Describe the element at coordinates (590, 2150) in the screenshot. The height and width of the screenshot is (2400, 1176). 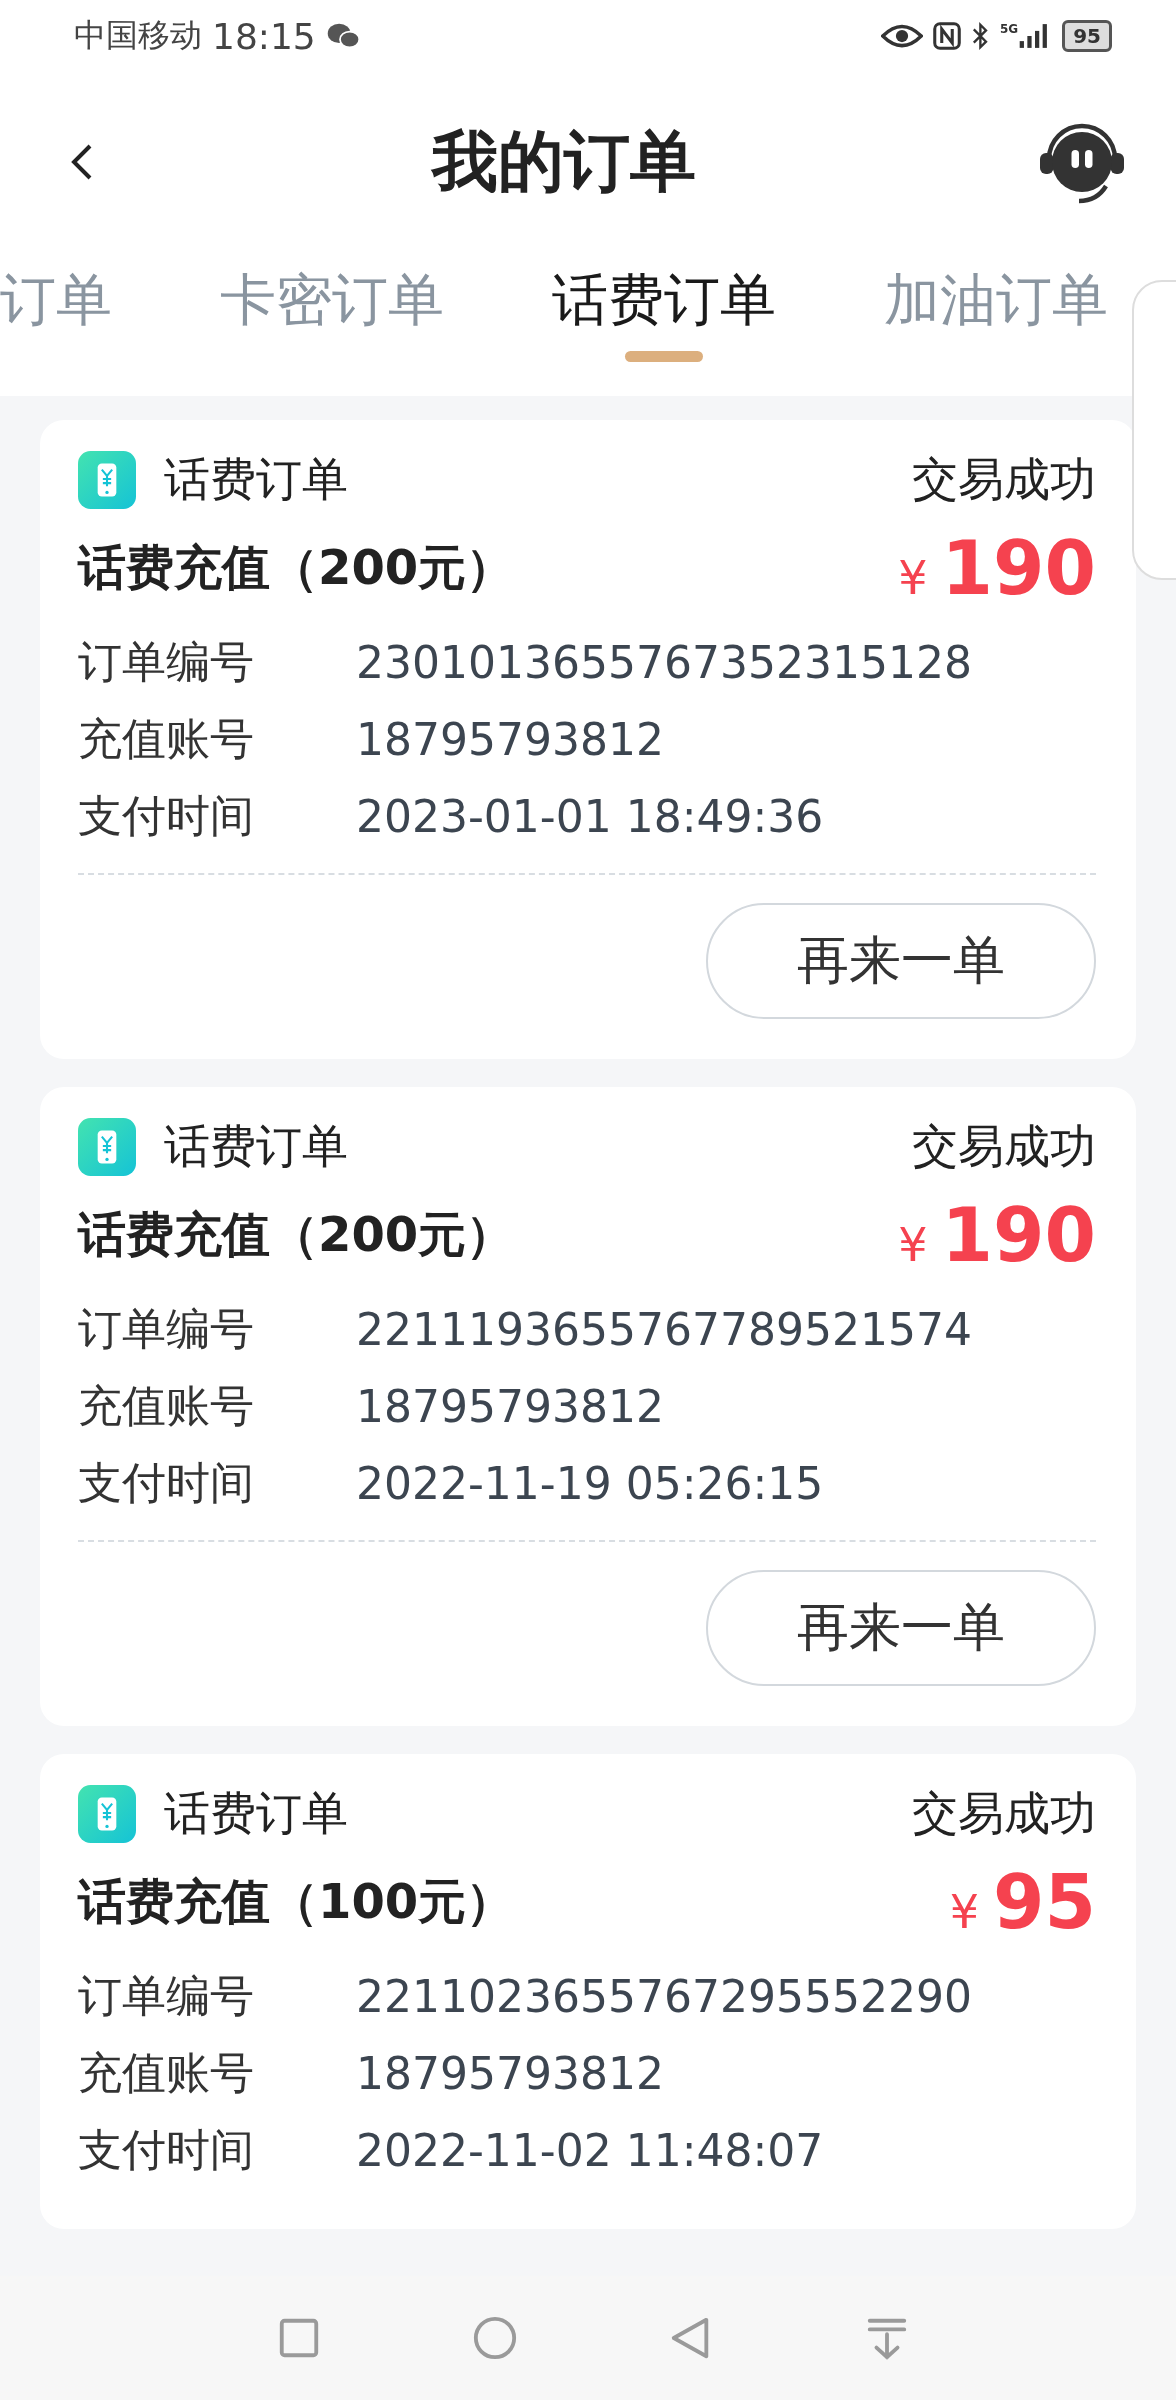
I see `field-value: 2022-11-02 11:48:07` at that location.